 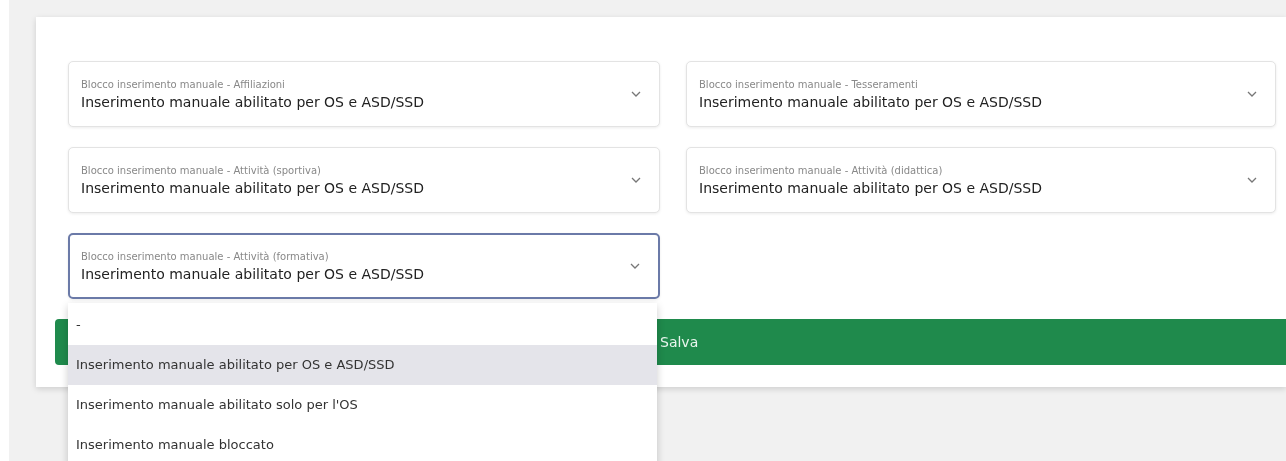 I want to click on field-label: Blocco inserimento manuale - Attività (sportiva), so click(x=201, y=170).